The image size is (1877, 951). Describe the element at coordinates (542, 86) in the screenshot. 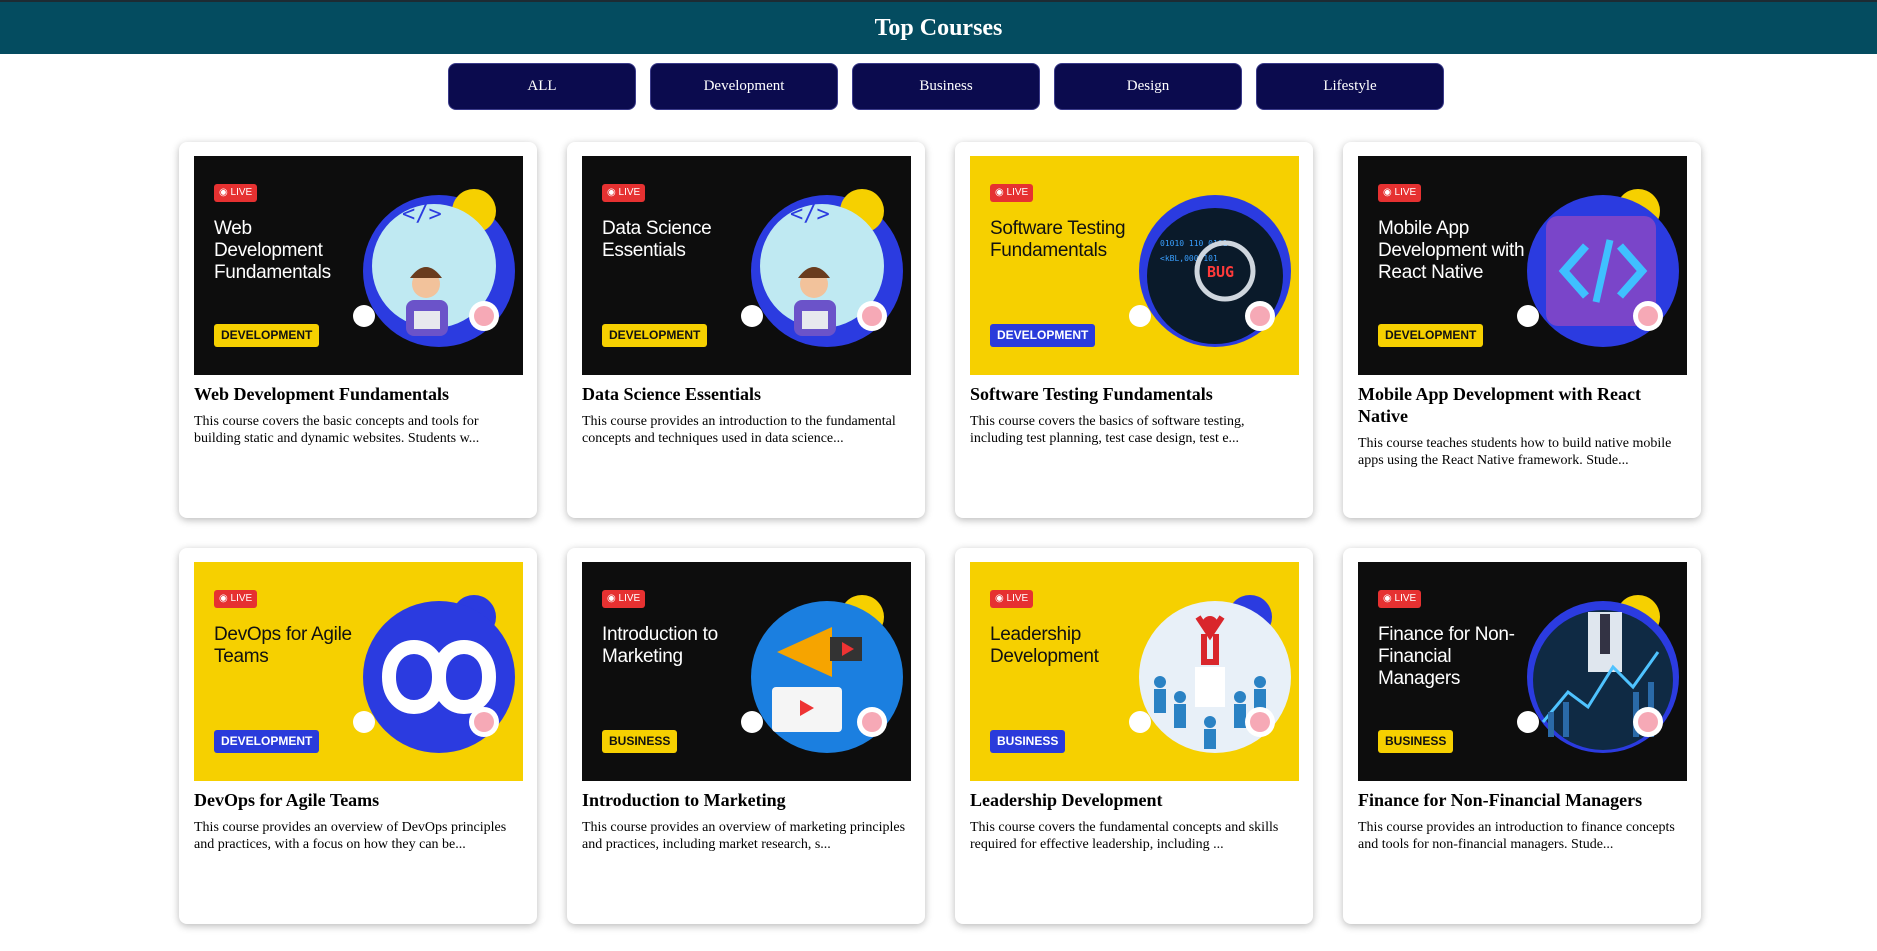

I see `filter-all-button: ALL` at that location.